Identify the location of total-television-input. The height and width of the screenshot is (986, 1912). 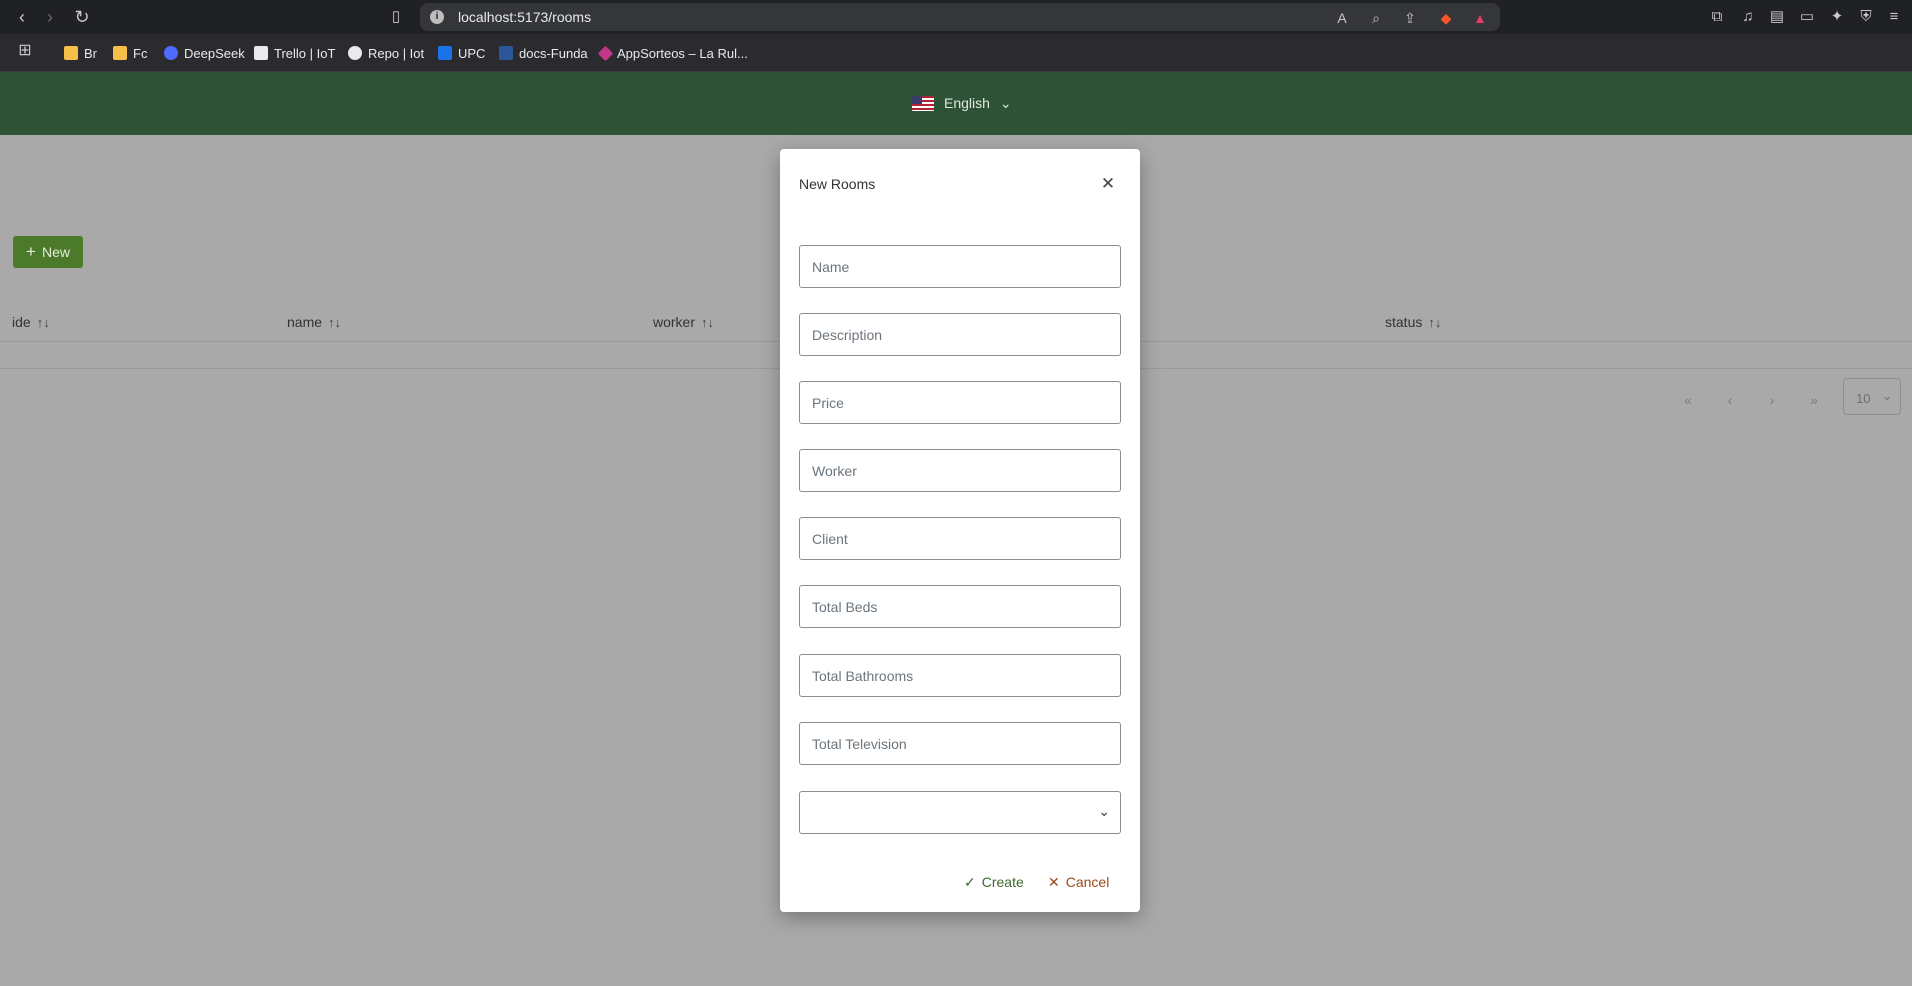
(960, 743).